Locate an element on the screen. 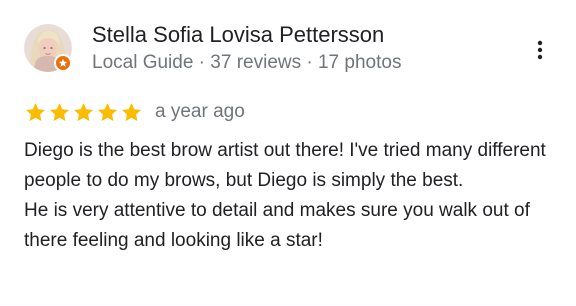  rating-row: a year ago is located at coordinates (134, 112).